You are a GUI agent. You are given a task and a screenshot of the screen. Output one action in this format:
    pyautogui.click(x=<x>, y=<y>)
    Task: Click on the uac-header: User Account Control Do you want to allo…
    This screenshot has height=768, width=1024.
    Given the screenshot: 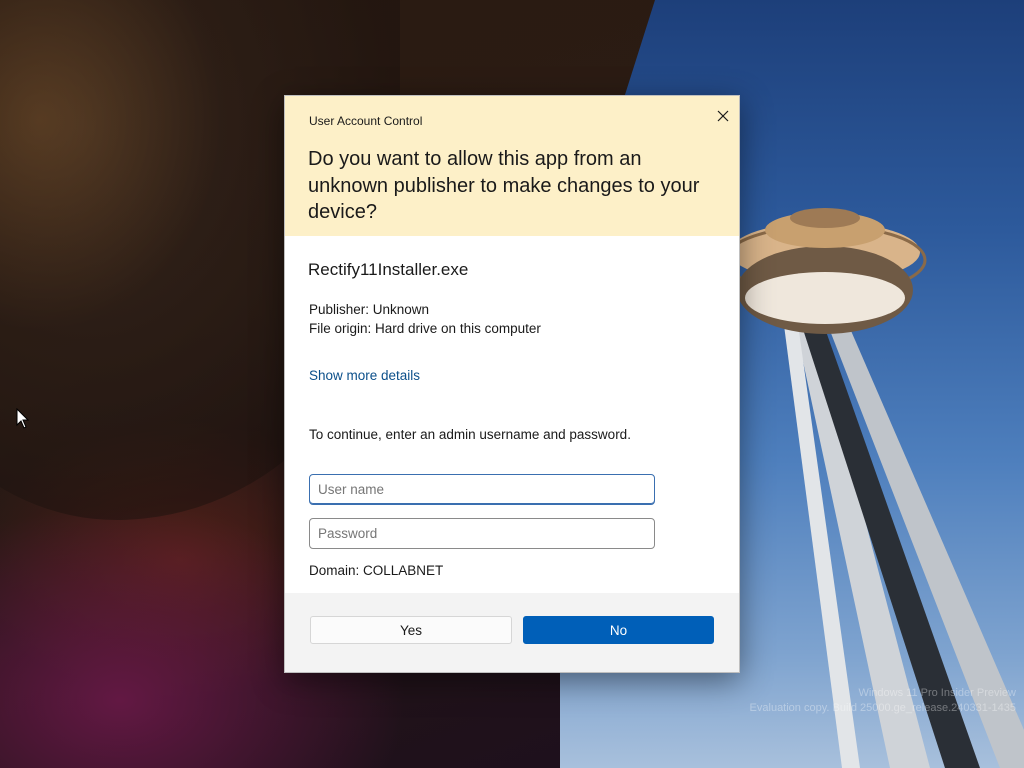 What is the action you would take?
    pyautogui.click(x=512, y=166)
    